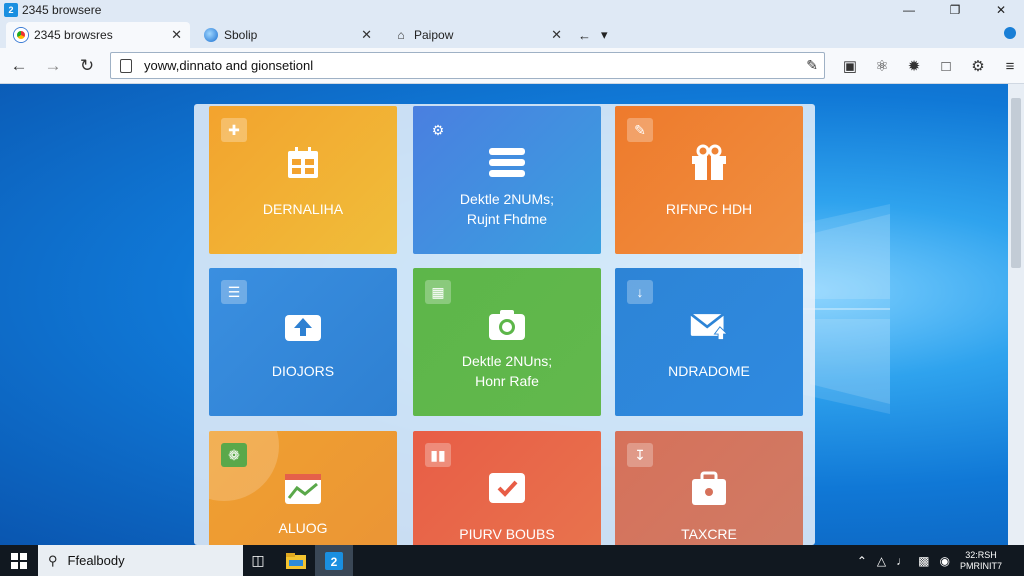 The width and height of the screenshot is (1024, 576). Describe the element at coordinates (1010, 33) in the screenshot. I see `account-dot-icon` at that location.